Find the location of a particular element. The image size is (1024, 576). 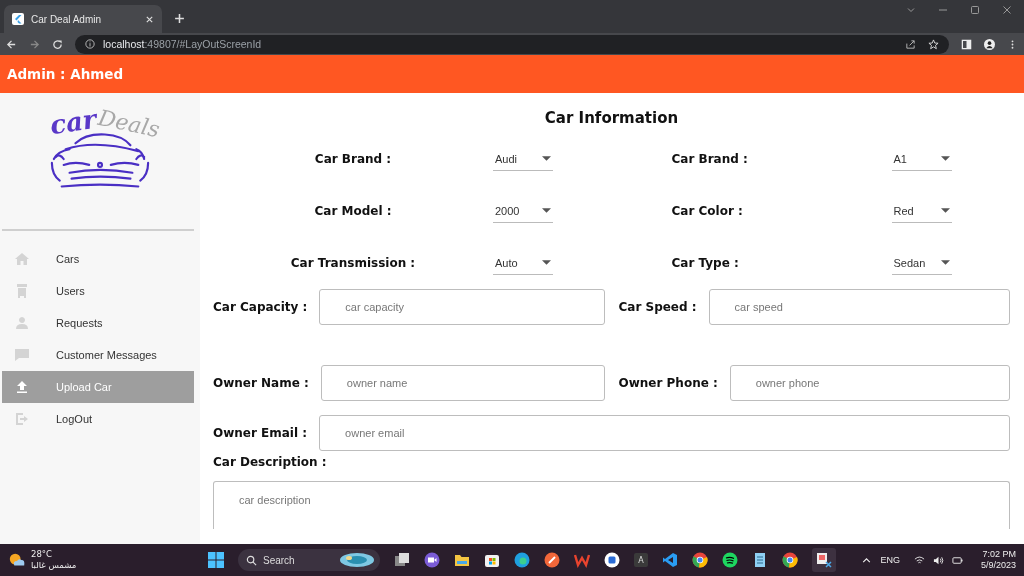

back-icon is located at coordinates (11, 44).